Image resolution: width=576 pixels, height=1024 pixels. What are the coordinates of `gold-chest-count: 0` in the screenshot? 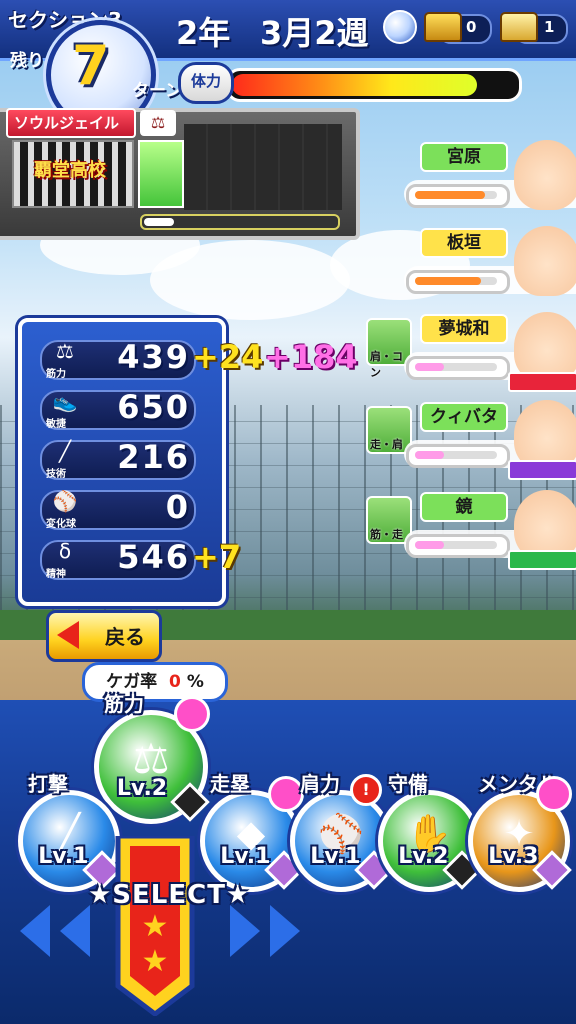 It's located at (471, 27).